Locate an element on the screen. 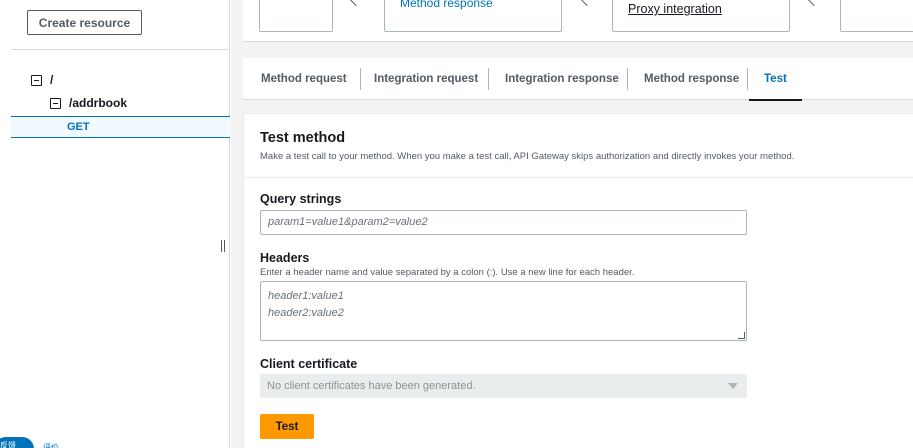 Image resolution: width=913 pixels, height=448 pixels. create-resource-button: Create resource is located at coordinates (84, 22).